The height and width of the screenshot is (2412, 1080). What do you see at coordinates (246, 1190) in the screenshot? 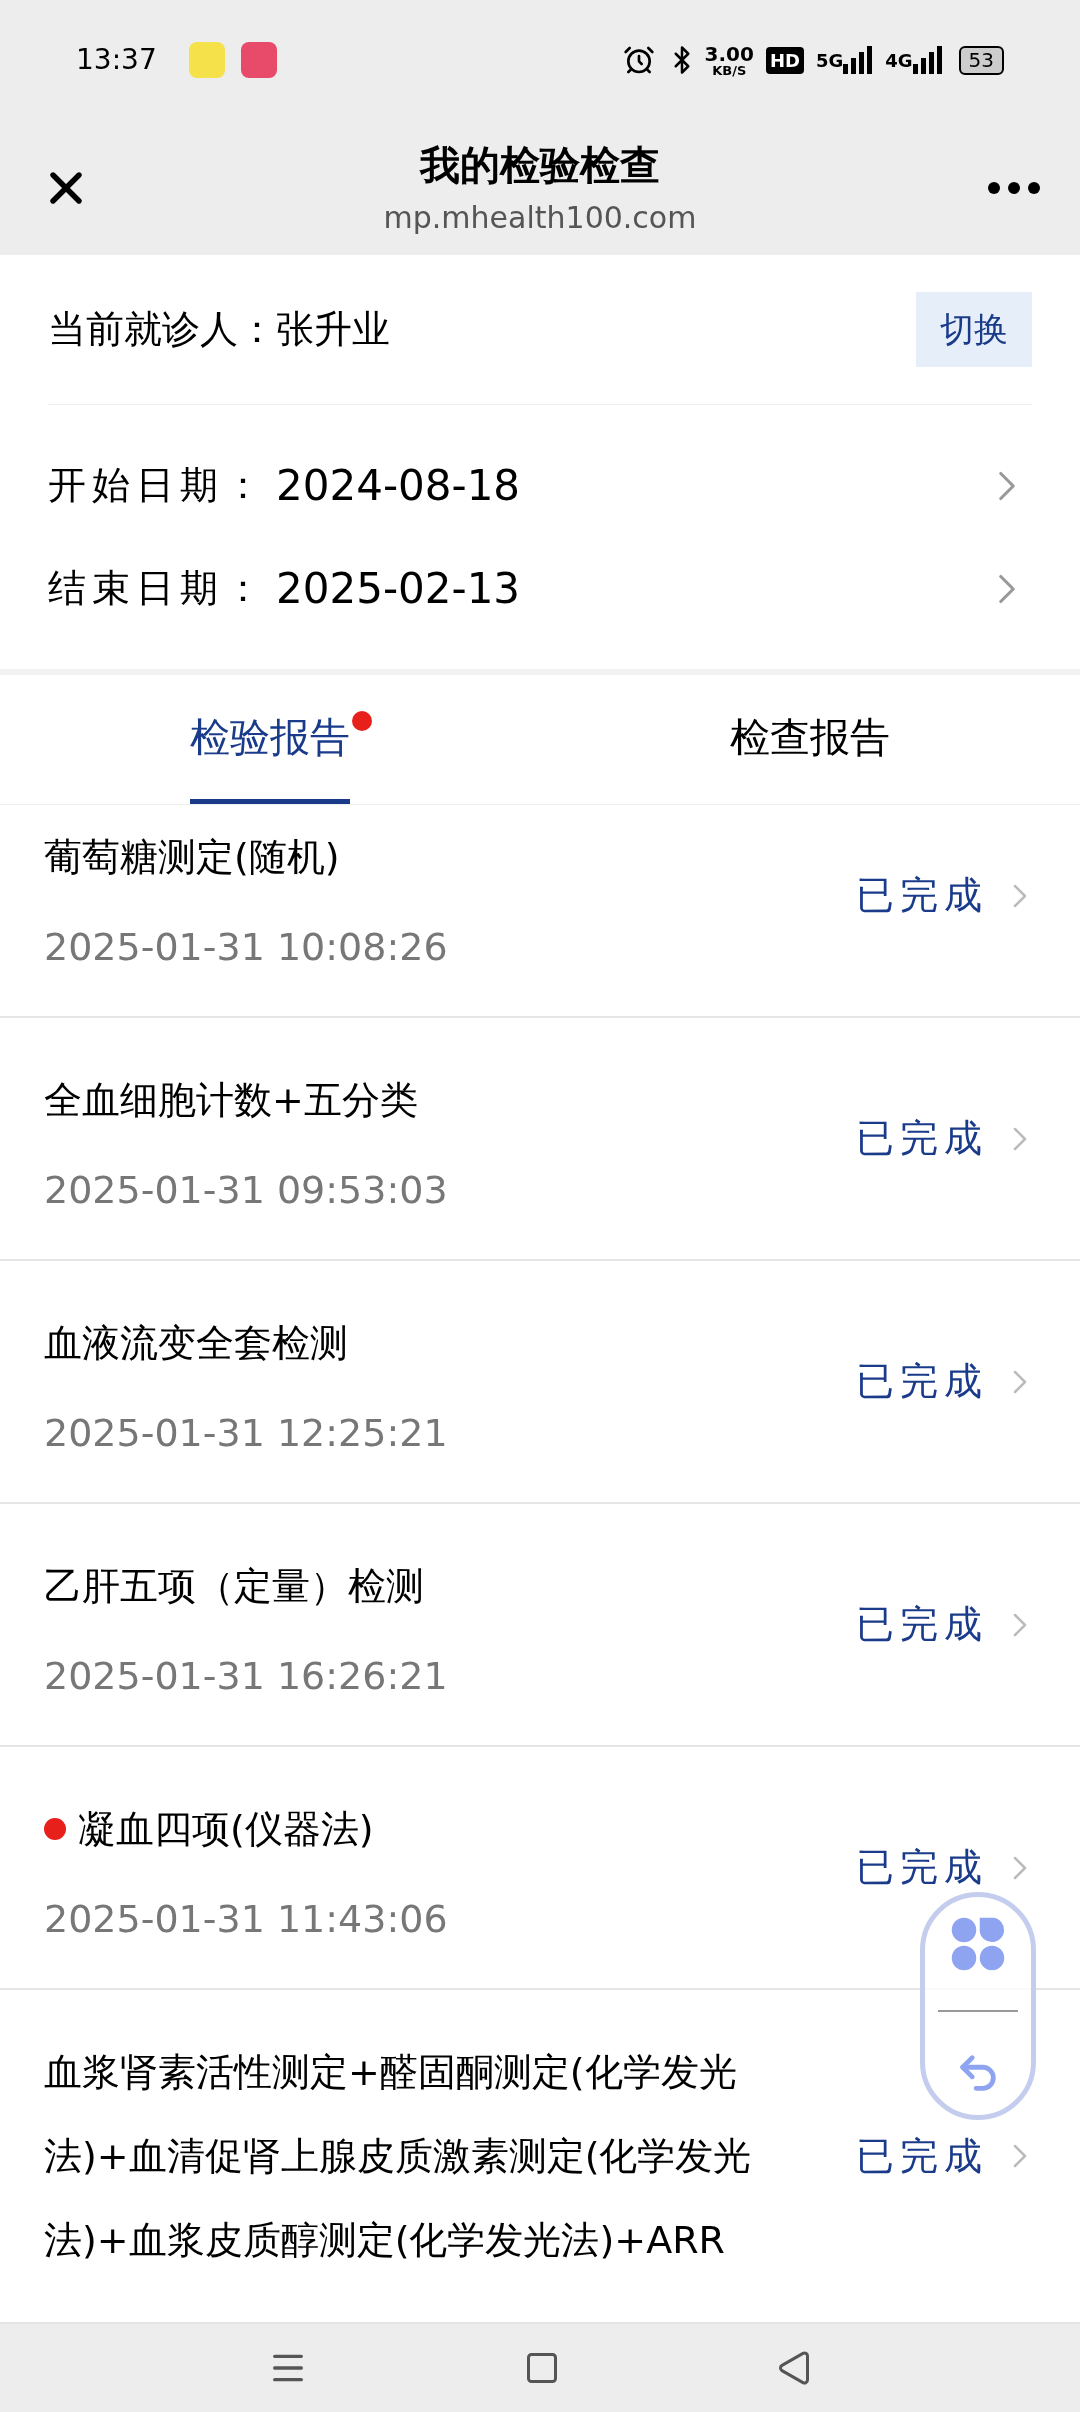
I see `report-time: 2025-01-31 09:53:03` at bounding box center [246, 1190].